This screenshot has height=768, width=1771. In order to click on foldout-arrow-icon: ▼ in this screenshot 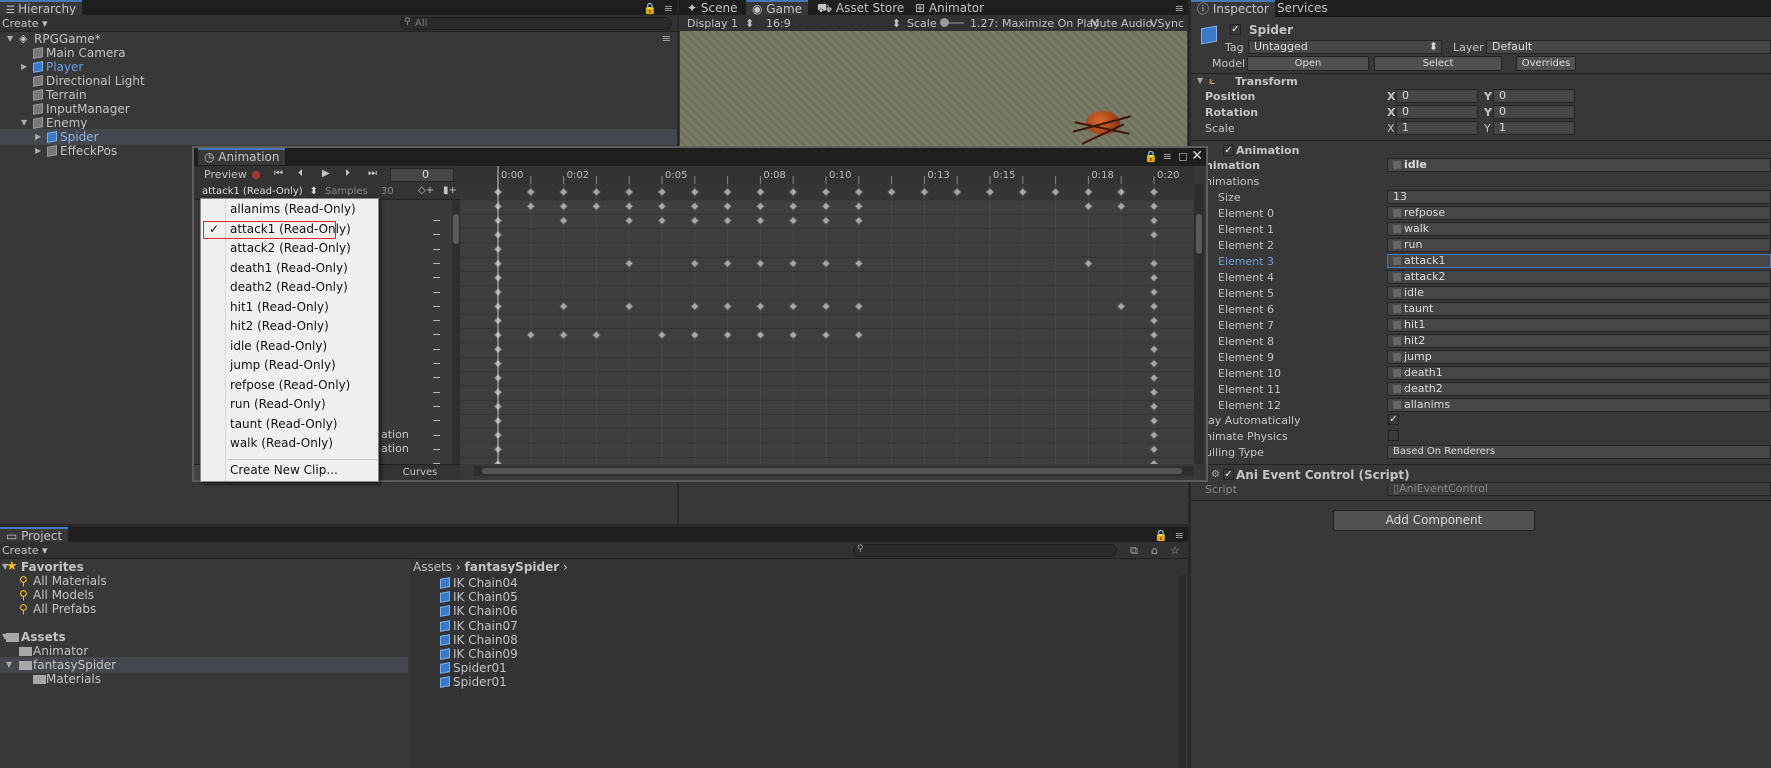, I will do `click(1202, 80)`.